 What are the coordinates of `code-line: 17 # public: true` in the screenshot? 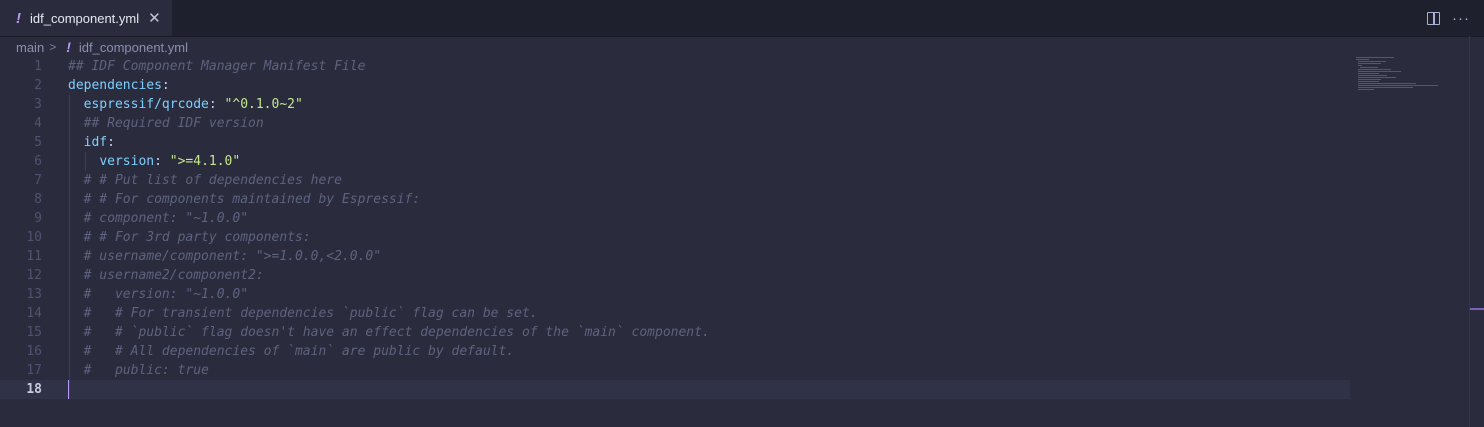 It's located at (675, 370).